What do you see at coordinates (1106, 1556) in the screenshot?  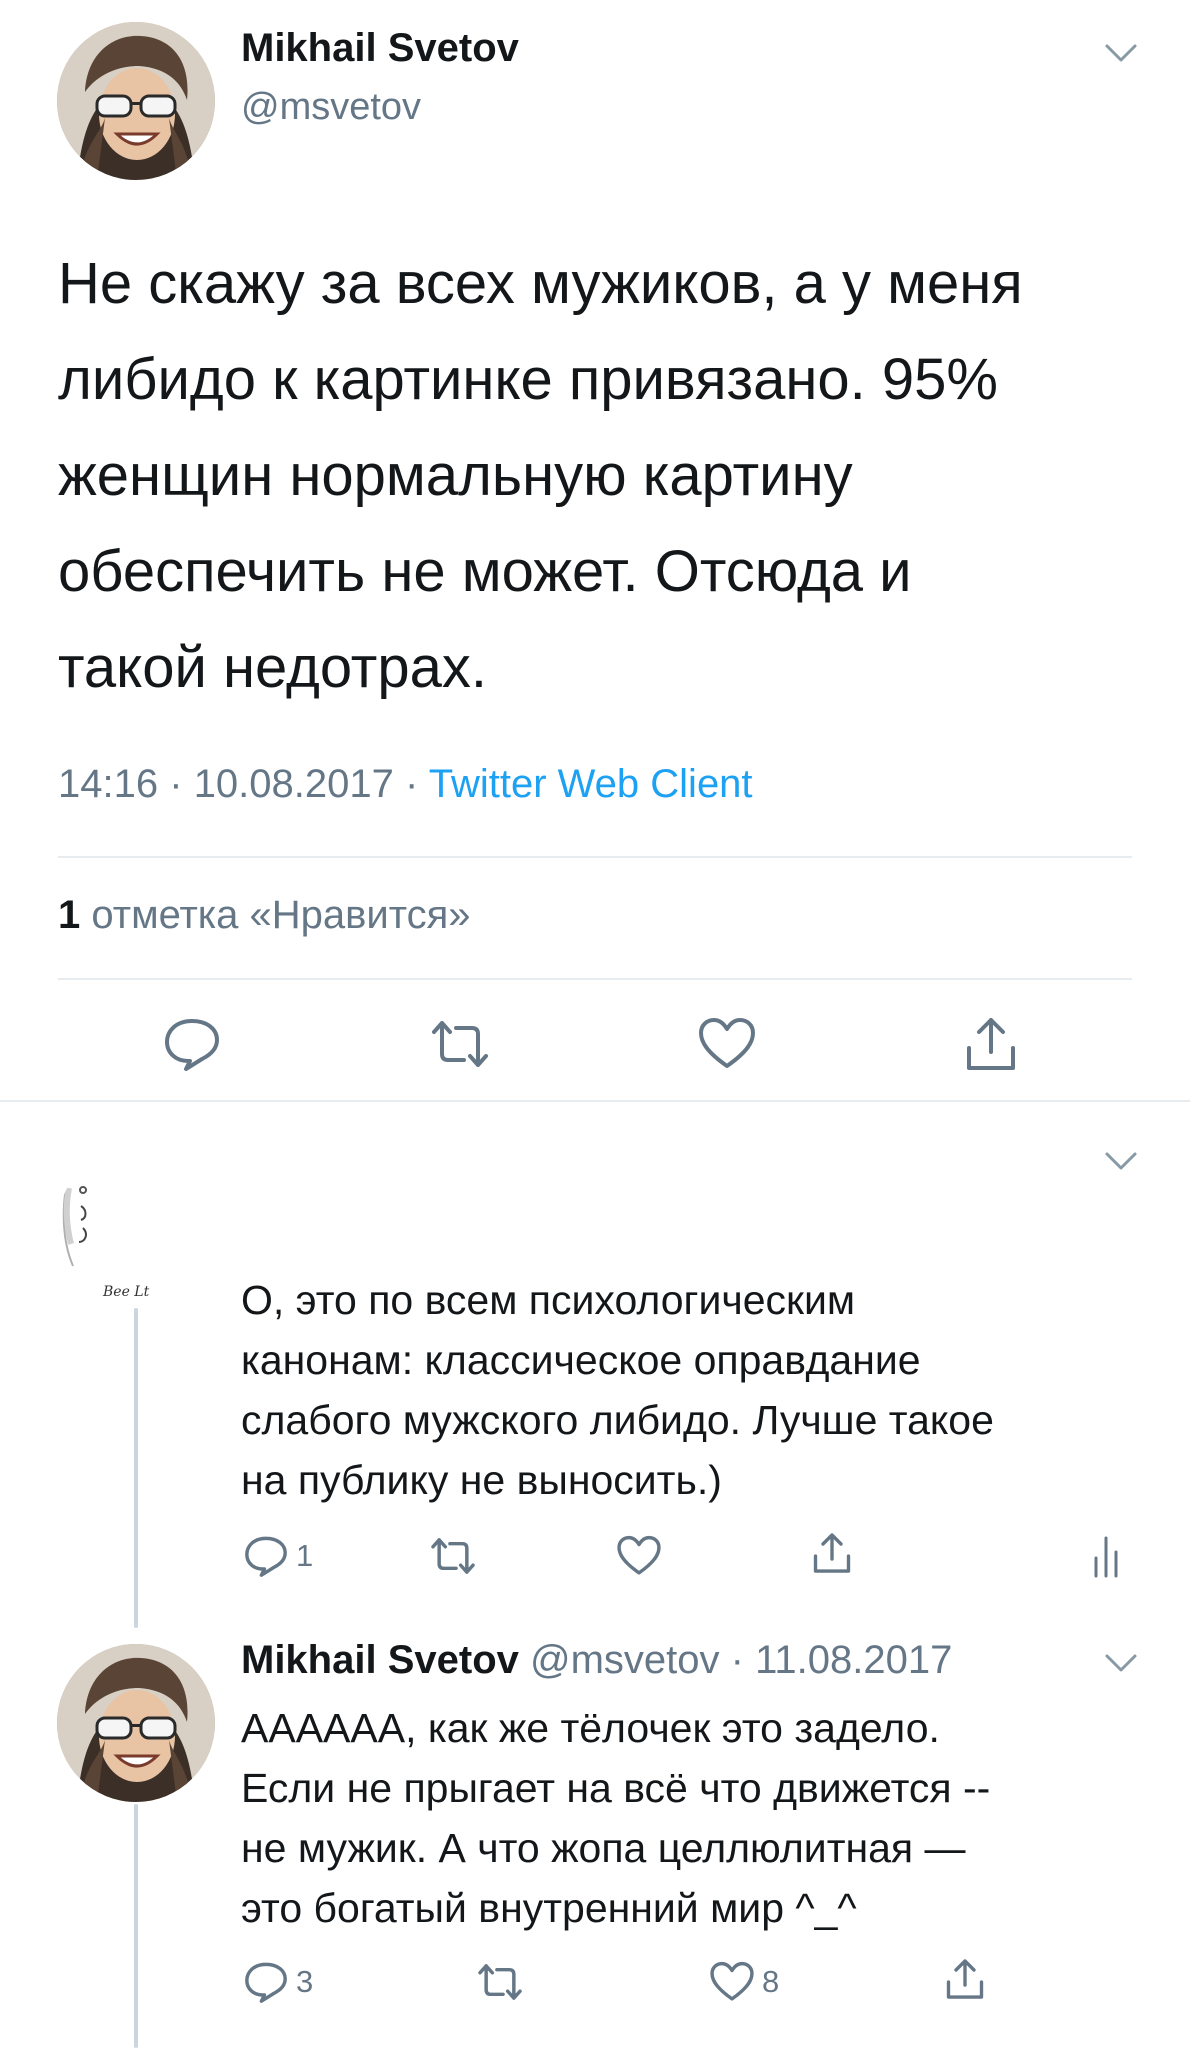 I see `analytics-icon` at bounding box center [1106, 1556].